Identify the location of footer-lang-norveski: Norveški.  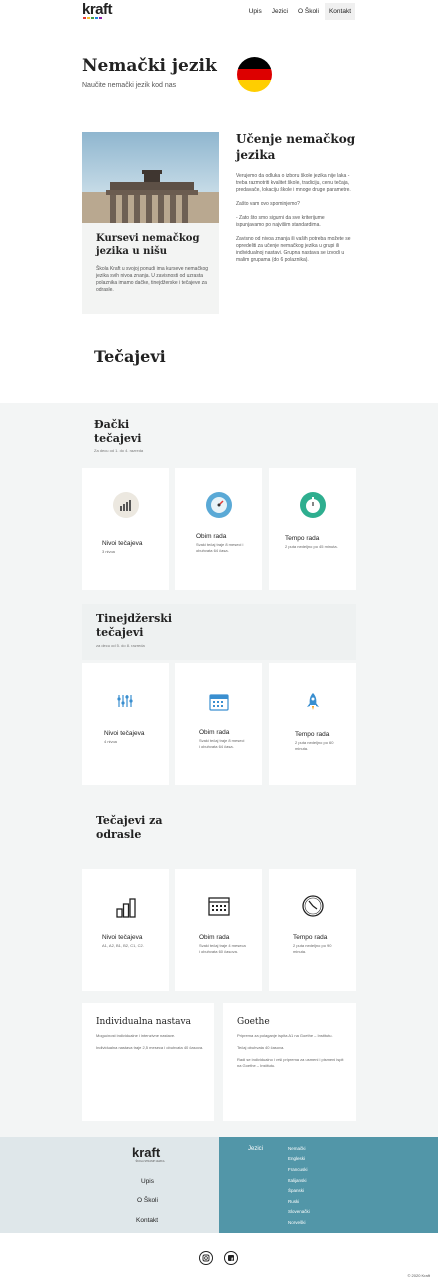
(297, 1222).